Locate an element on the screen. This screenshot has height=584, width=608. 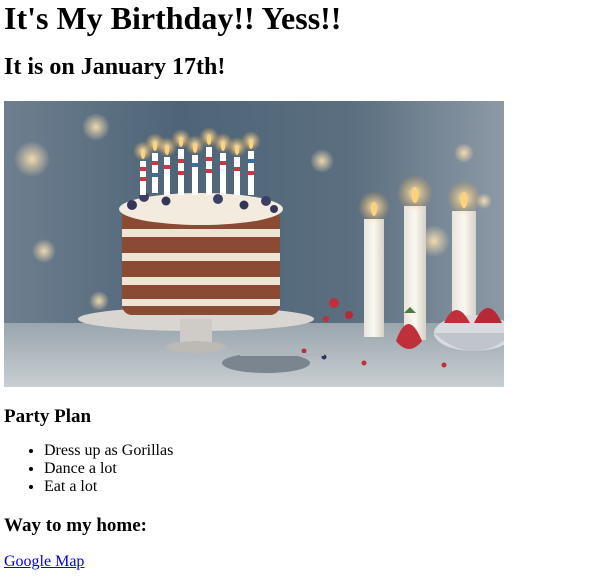
list-item: Dress up as Gorillas is located at coordinates (324, 451).